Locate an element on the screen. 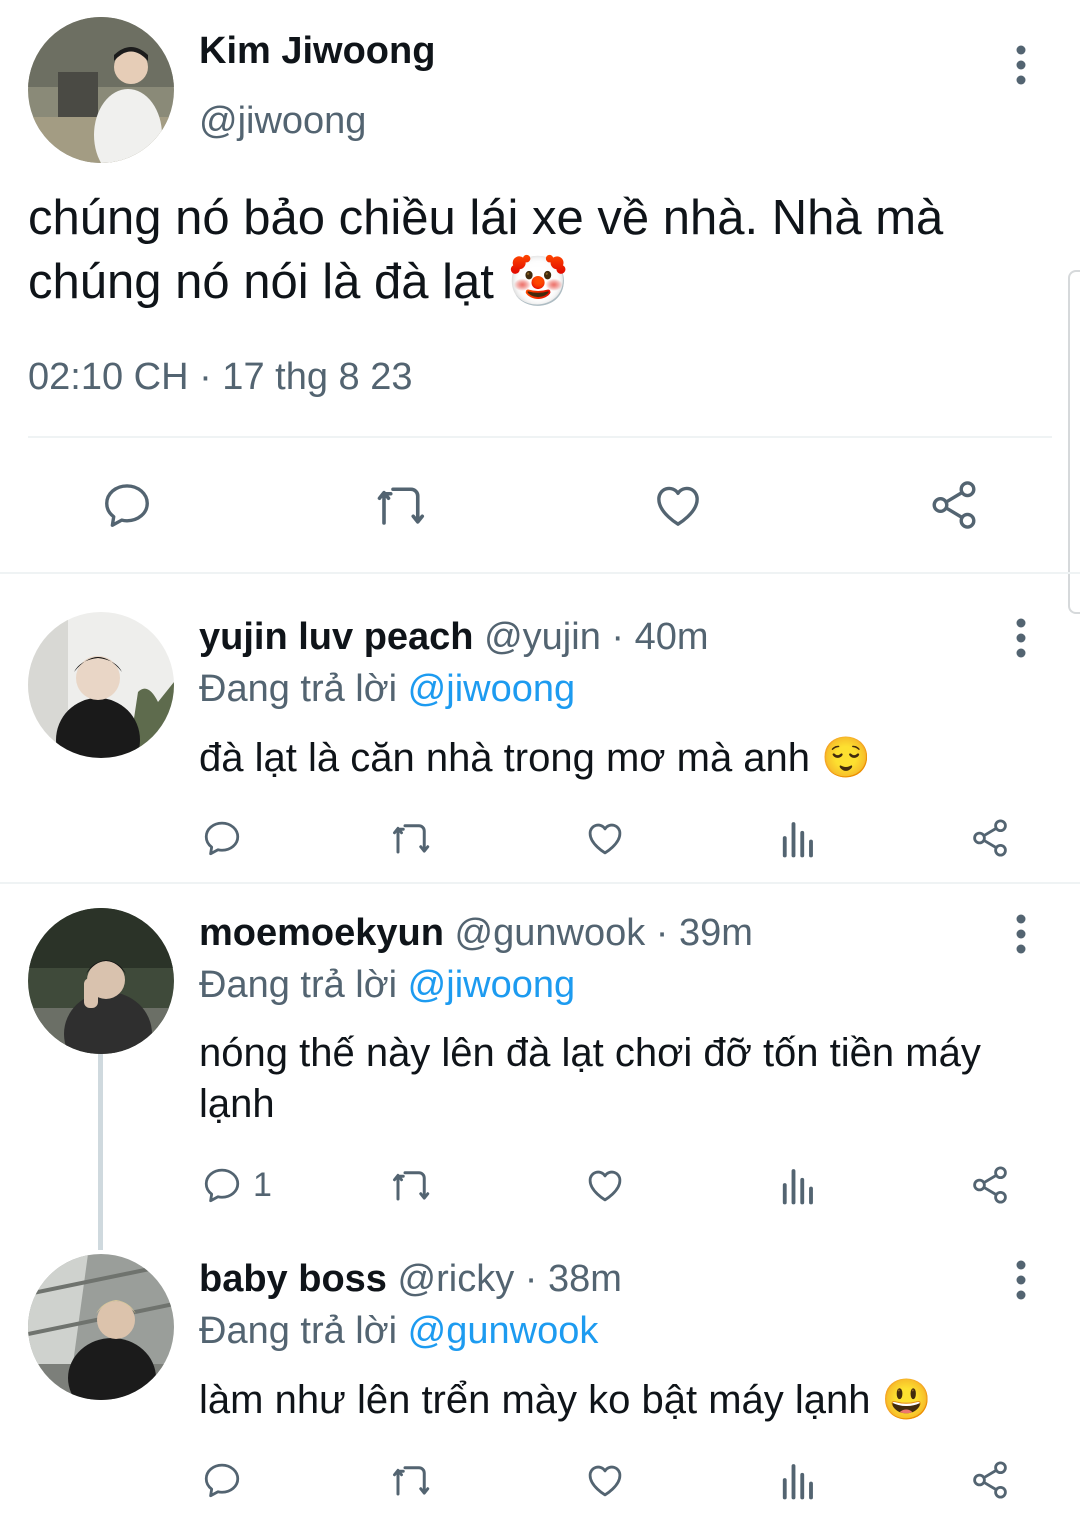  handle-time: @yujin · 40m is located at coordinates (596, 637).